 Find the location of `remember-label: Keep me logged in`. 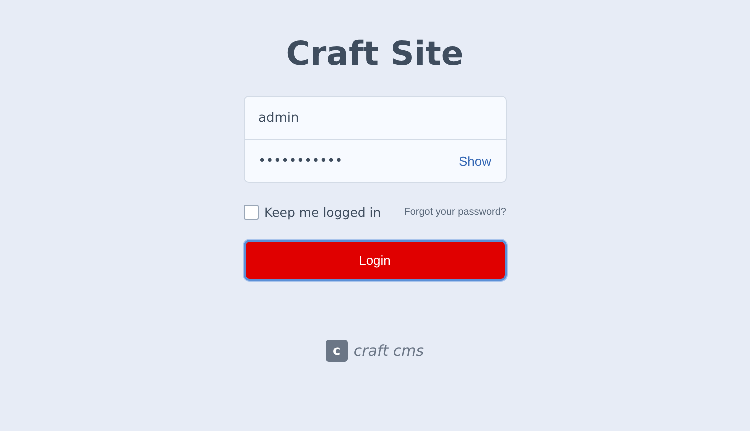

remember-label: Keep me logged in is located at coordinates (323, 212).